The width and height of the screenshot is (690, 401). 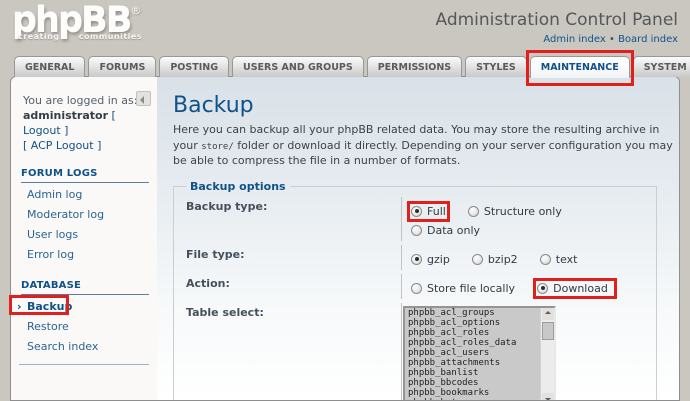 What do you see at coordinates (454, 230) in the screenshot?
I see `radio-data-only-label: Data only` at bounding box center [454, 230].